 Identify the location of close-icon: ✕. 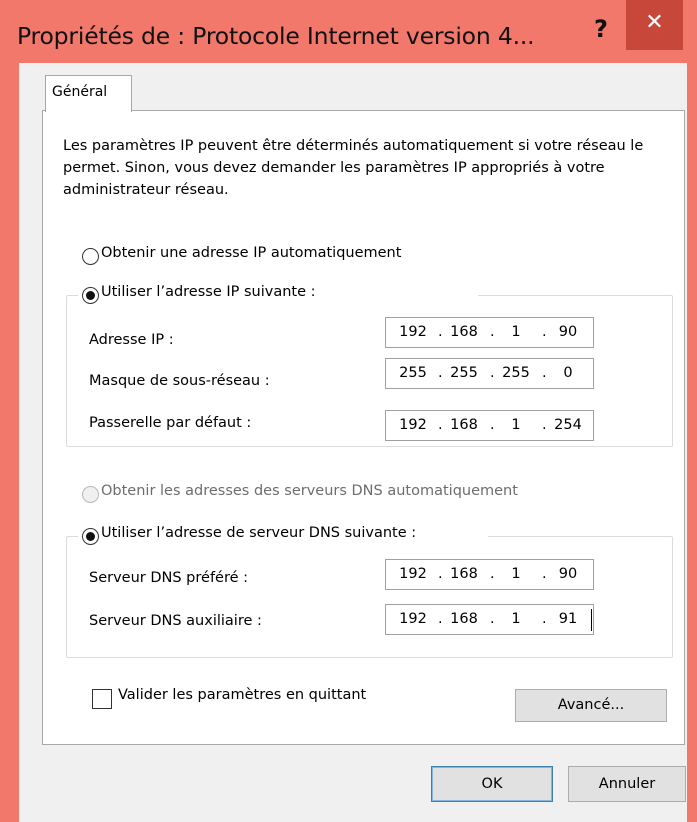
(654, 22).